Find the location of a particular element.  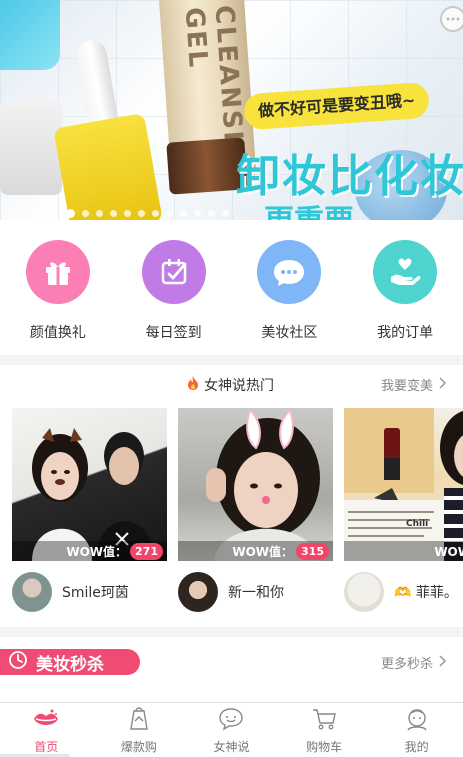

tab-mine: 我的 is located at coordinates (416, 730).